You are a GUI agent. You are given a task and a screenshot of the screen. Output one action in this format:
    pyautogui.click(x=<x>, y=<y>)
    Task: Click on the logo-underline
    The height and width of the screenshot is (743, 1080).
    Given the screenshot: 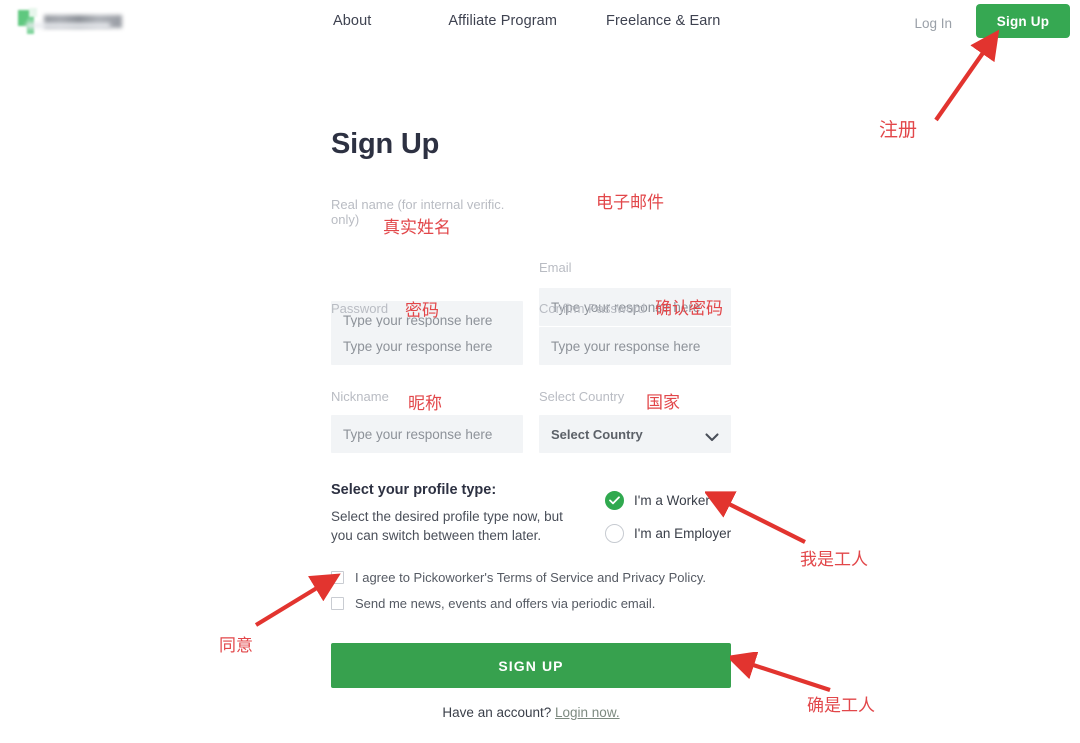 What is the action you would take?
    pyautogui.click(x=68, y=25)
    